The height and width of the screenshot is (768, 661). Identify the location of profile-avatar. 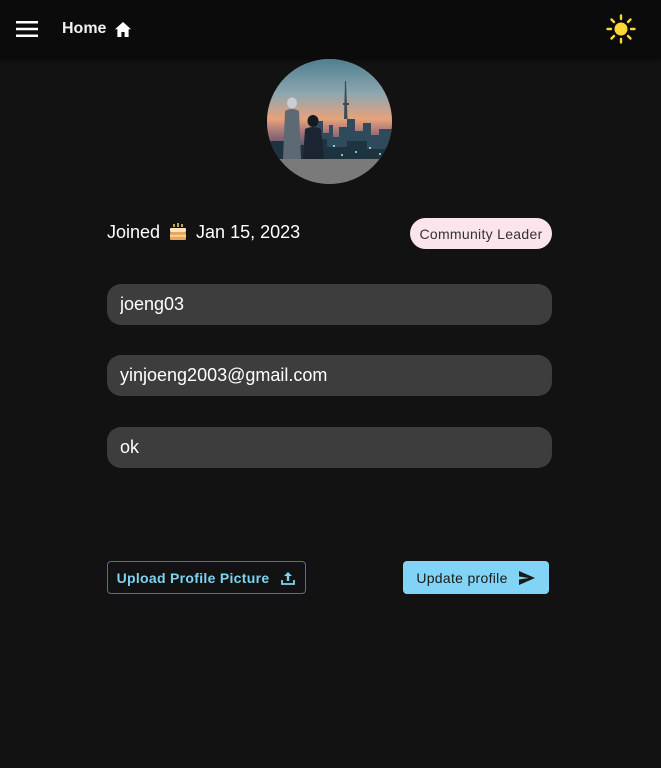
(329, 121).